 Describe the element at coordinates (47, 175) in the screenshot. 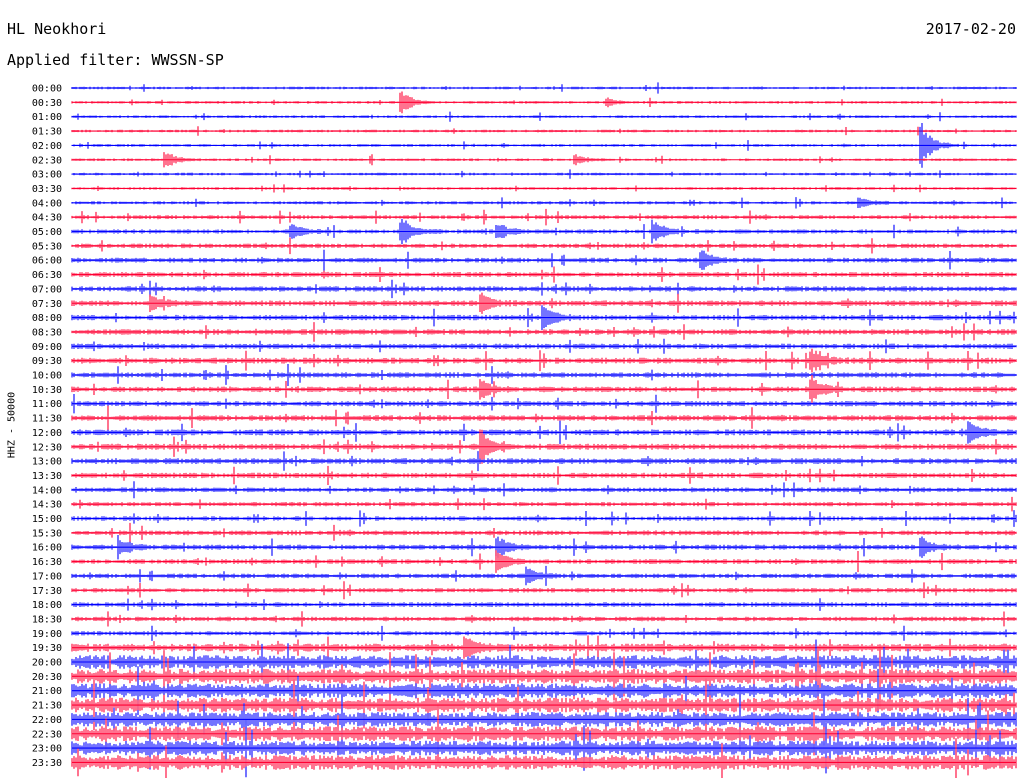

I see `time-label: 03:00` at that location.